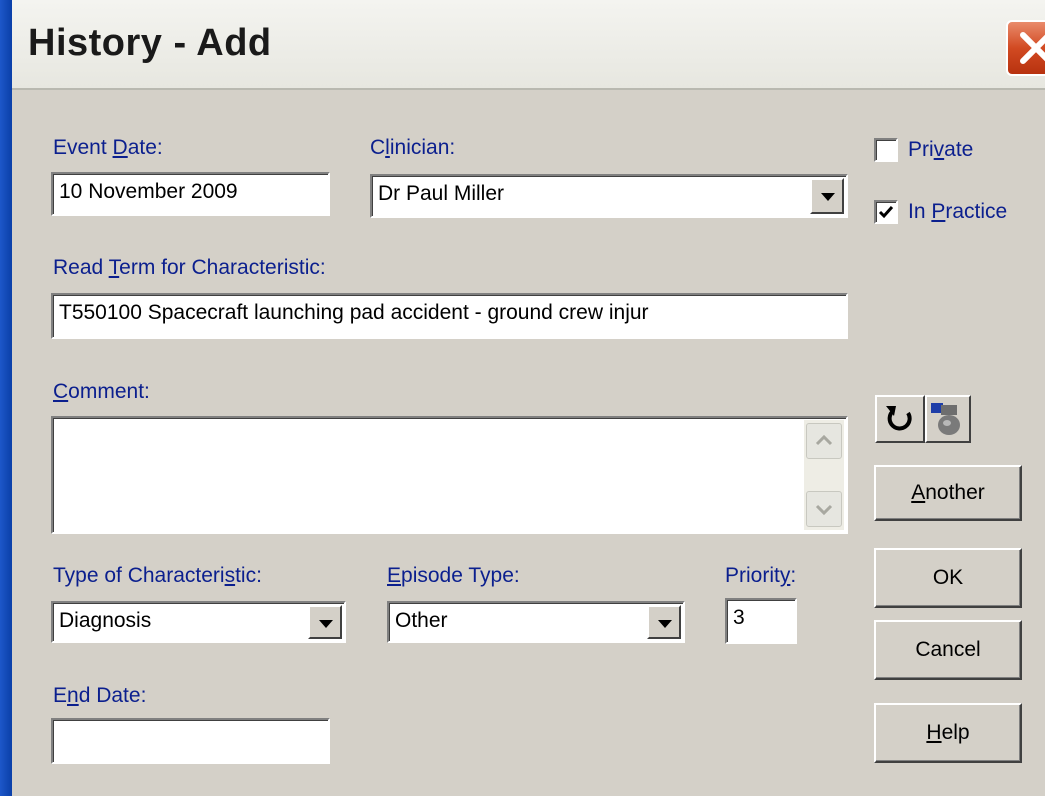 Image resolution: width=1045 pixels, height=796 pixels. I want to click on type-of-characteristic-value: Diagnosis, so click(105, 620).